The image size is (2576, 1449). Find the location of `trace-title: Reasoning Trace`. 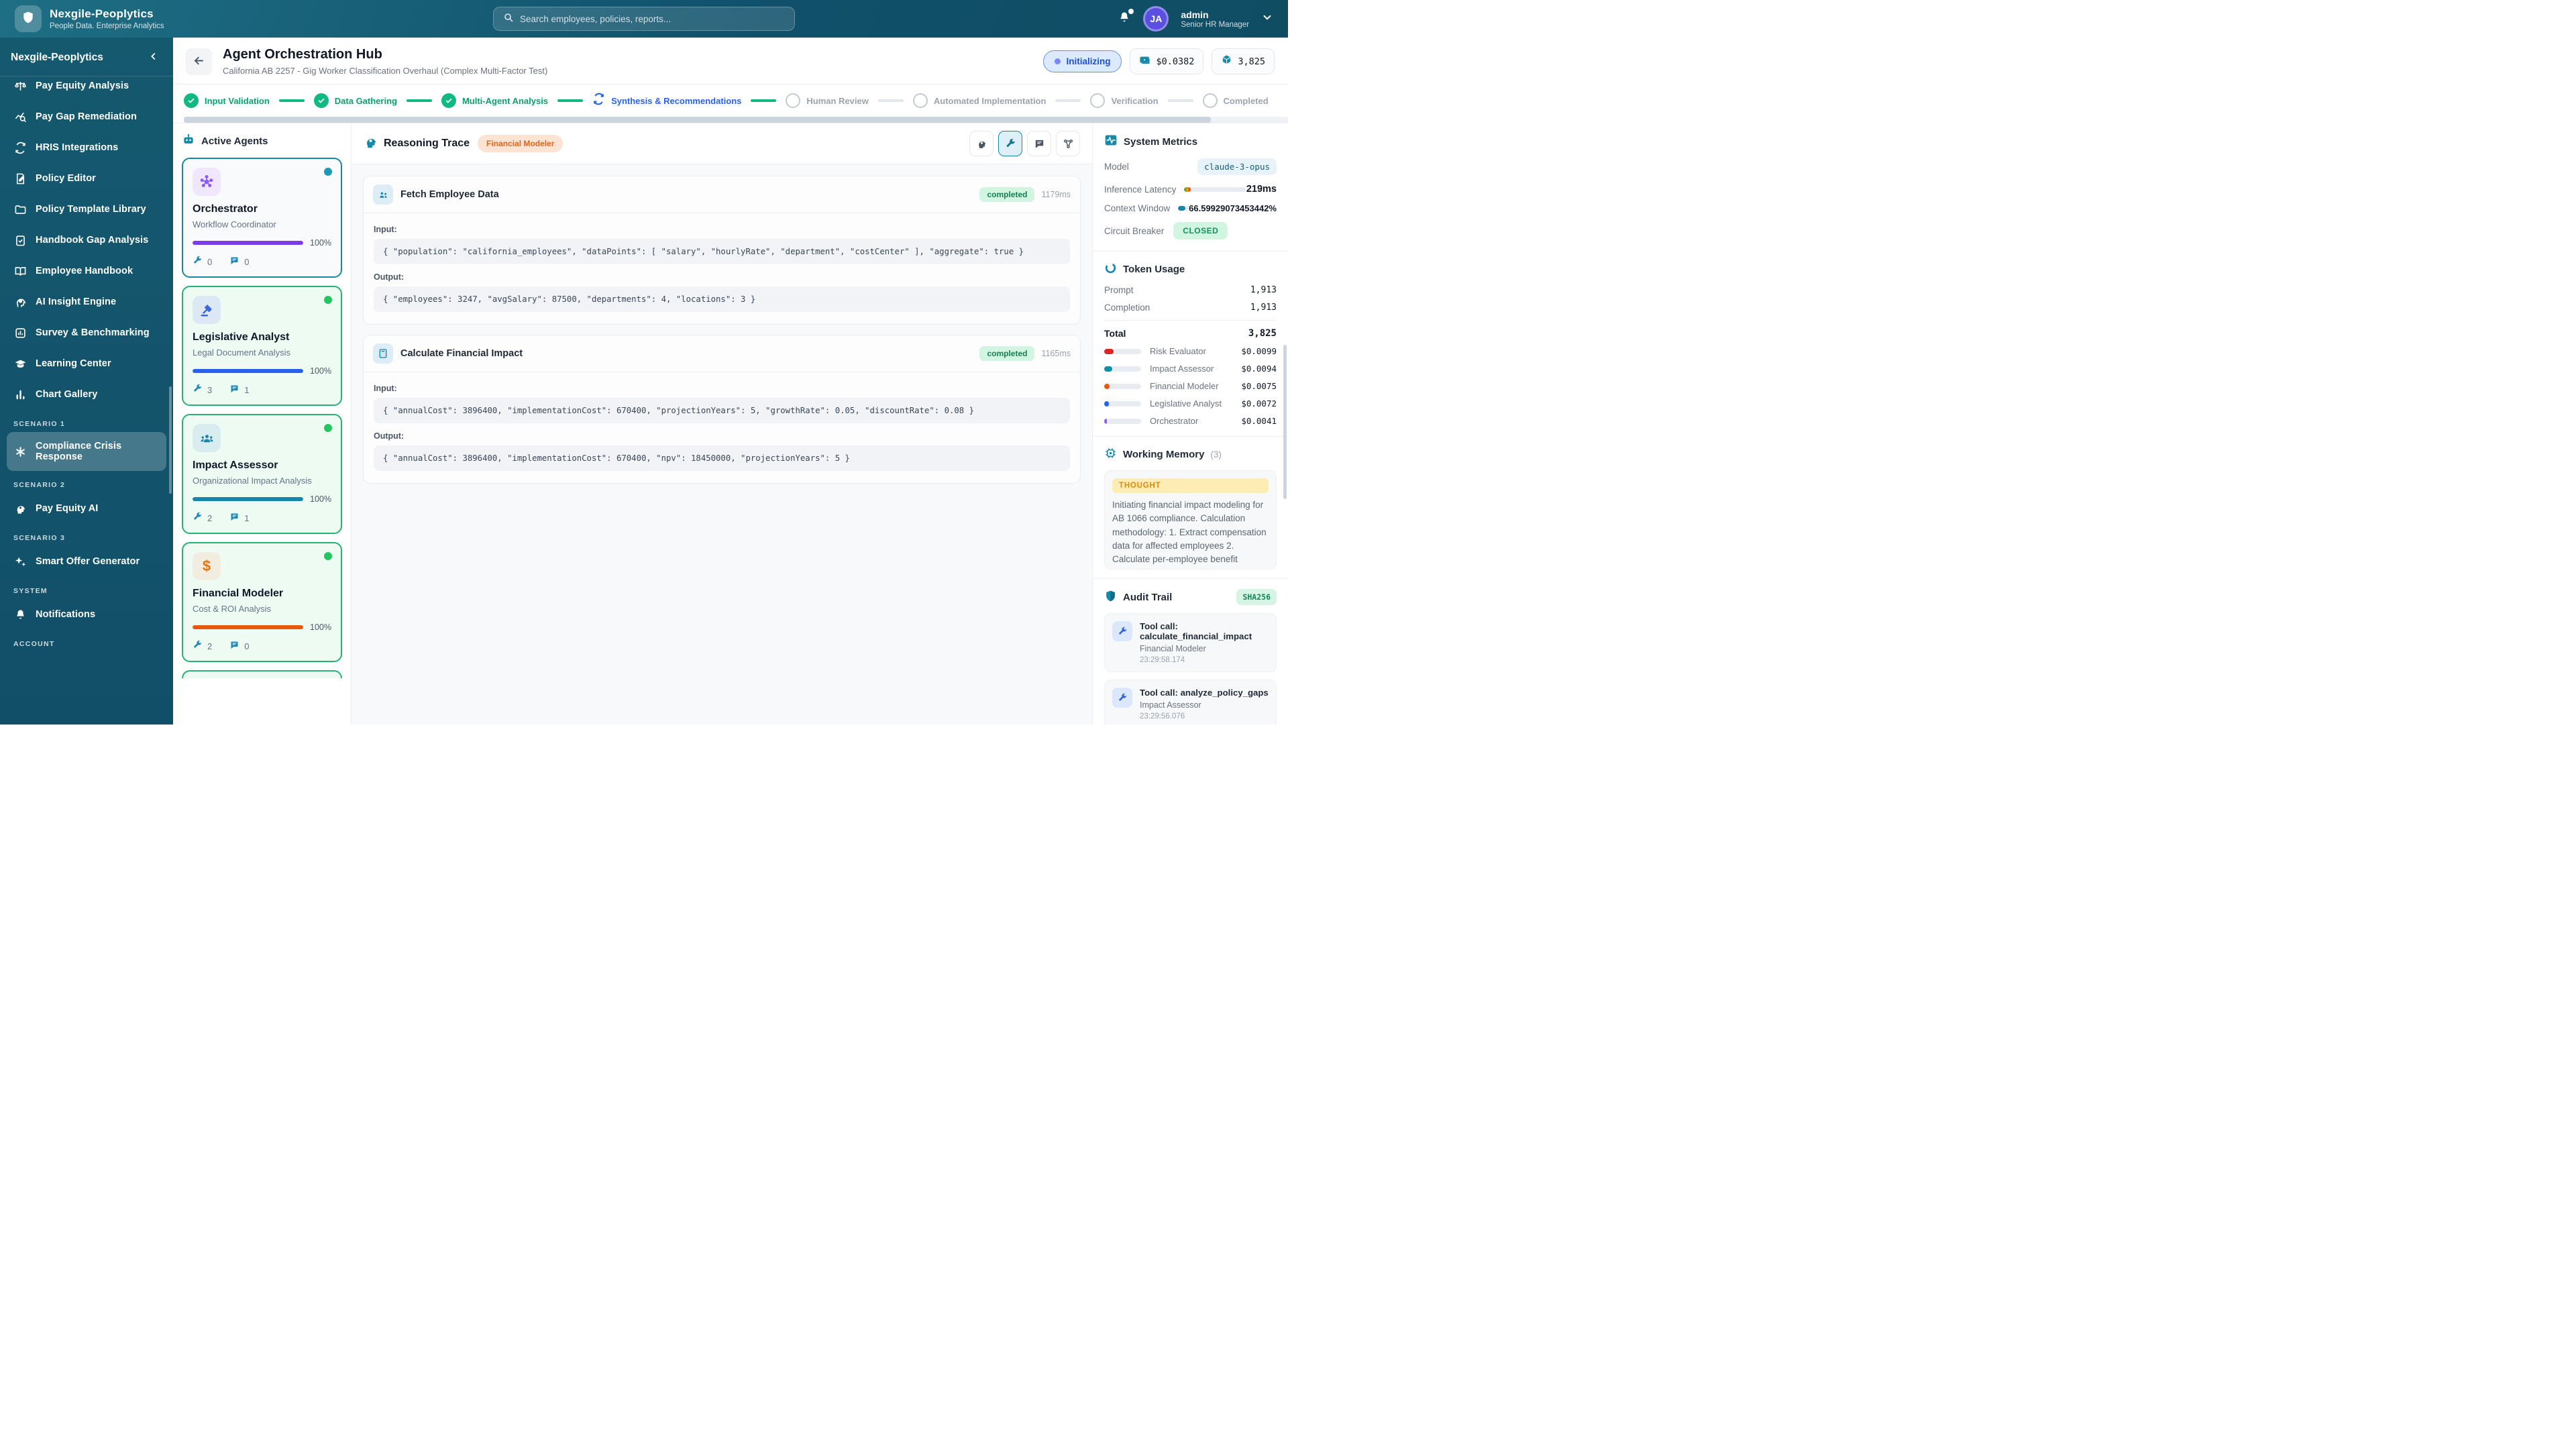

trace-title: Reasoning Trace is located at coordinates (427, 143).